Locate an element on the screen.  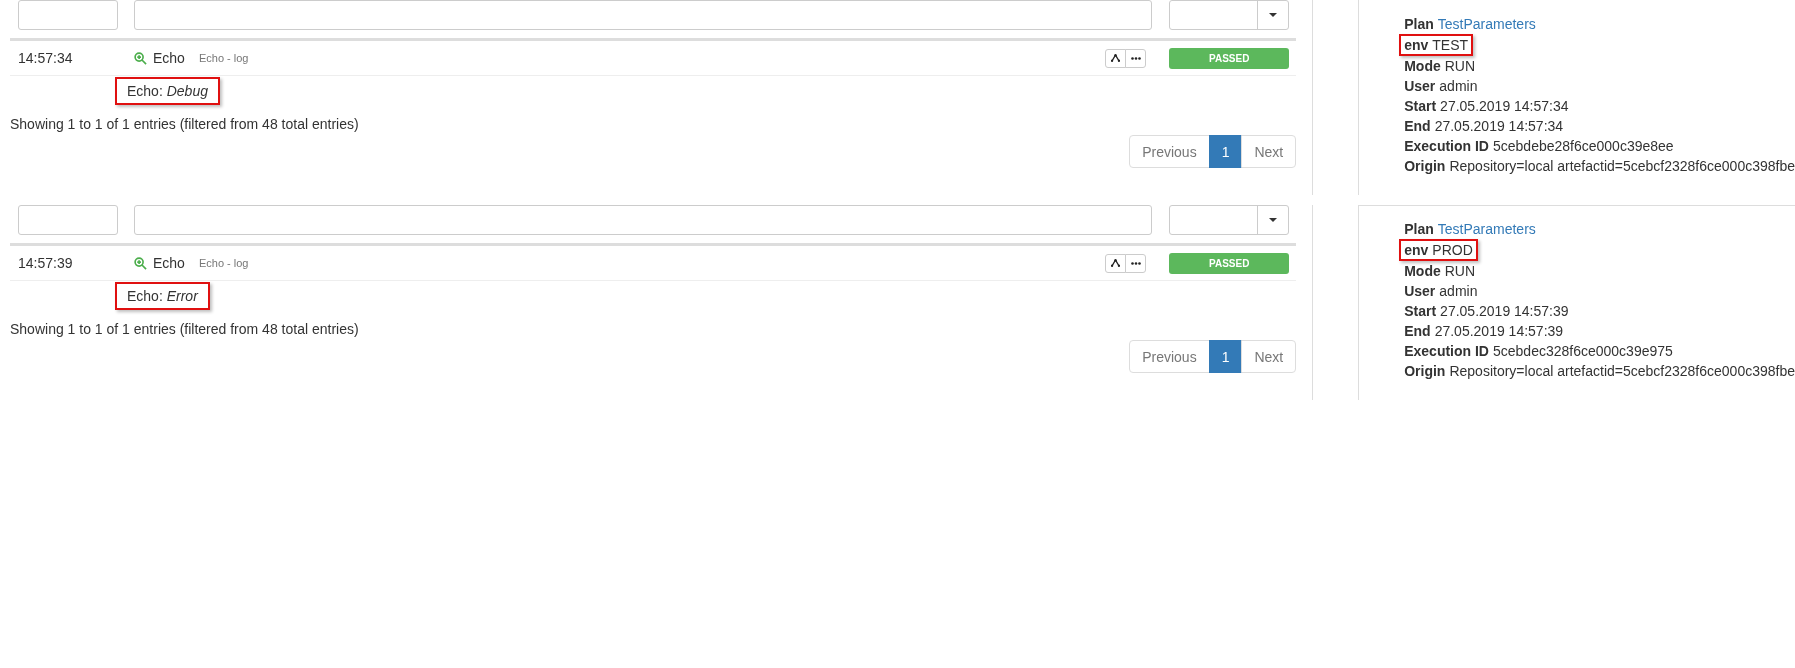
time-cell-text: 14:57:39 is located at coordinates (45, 263).